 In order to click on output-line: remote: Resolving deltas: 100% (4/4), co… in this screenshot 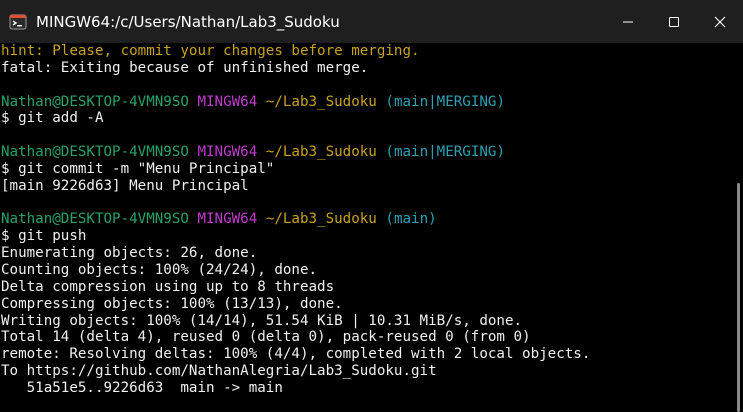, I will do `click(296, 354)`.